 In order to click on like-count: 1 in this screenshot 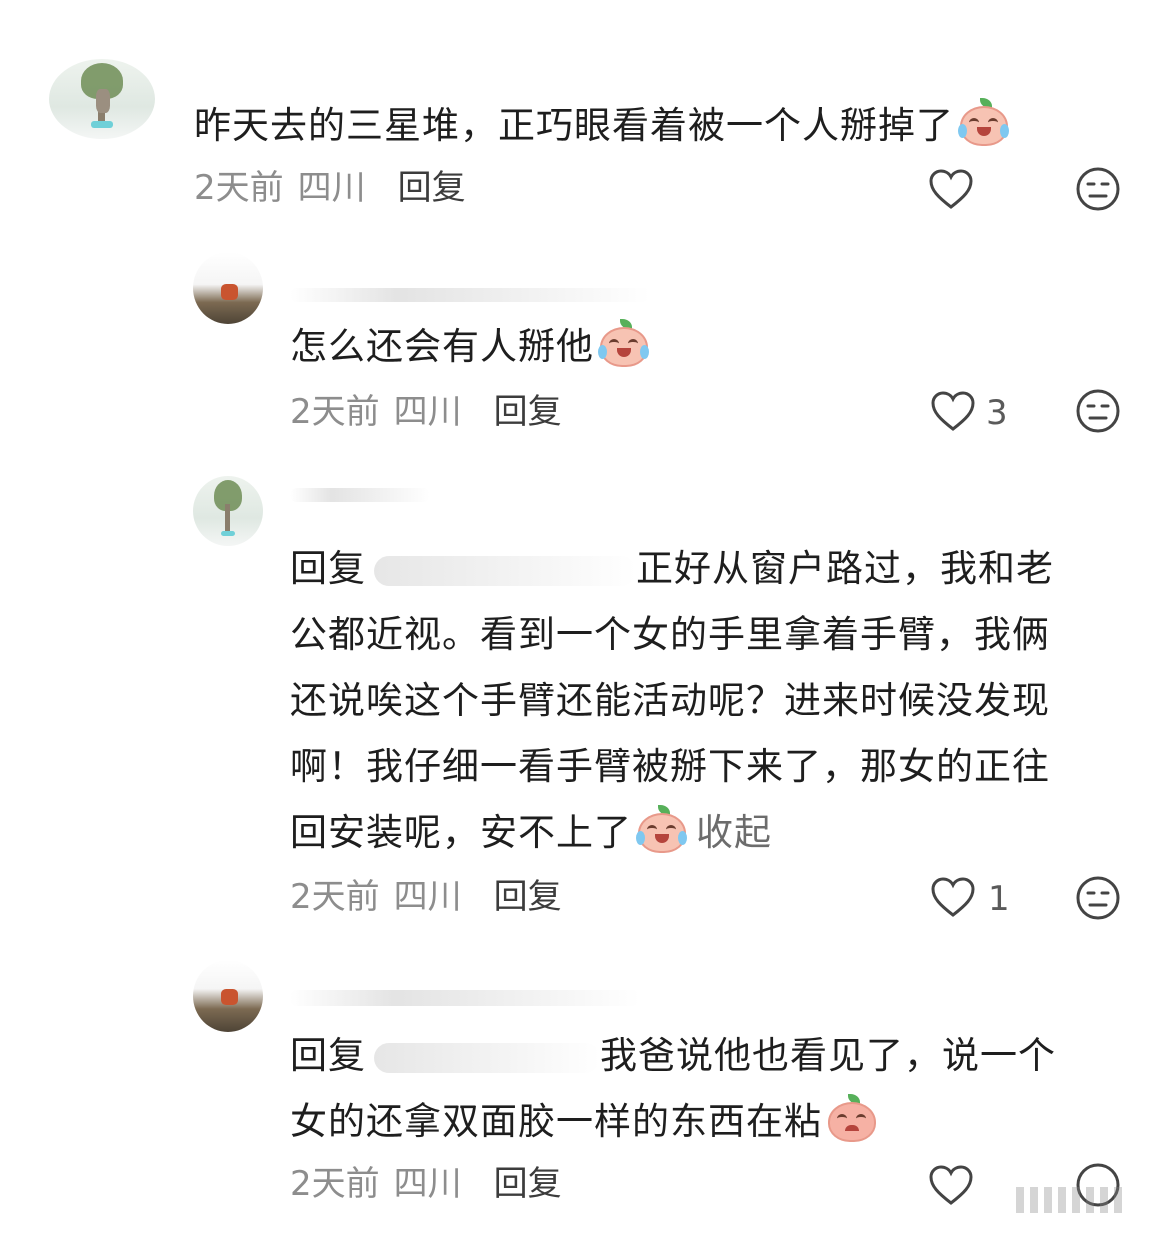, I will do `click(999, 899)`.